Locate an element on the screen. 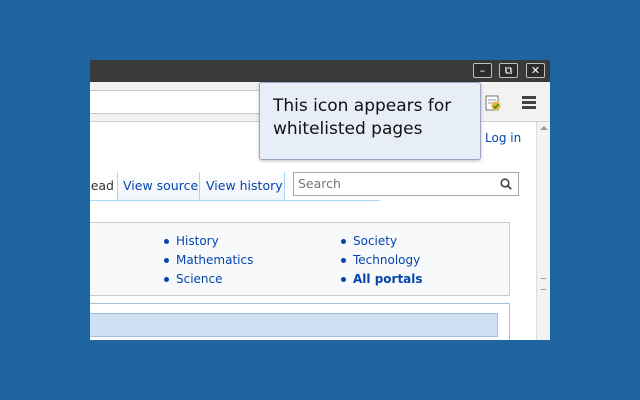  featured-box-header is located at coordinates (294, 325).